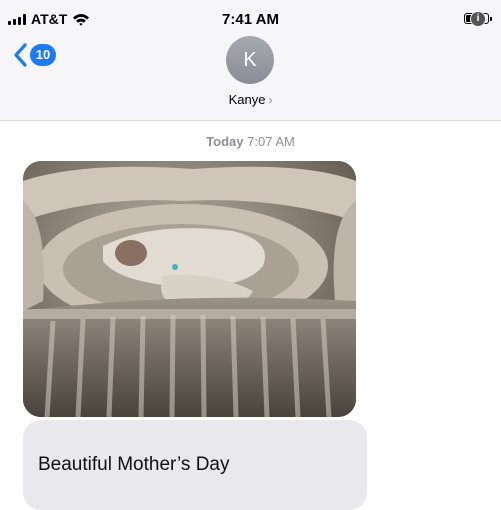  I want to click on message-timestamp: Today 7:07 AM, so click(250, 141).